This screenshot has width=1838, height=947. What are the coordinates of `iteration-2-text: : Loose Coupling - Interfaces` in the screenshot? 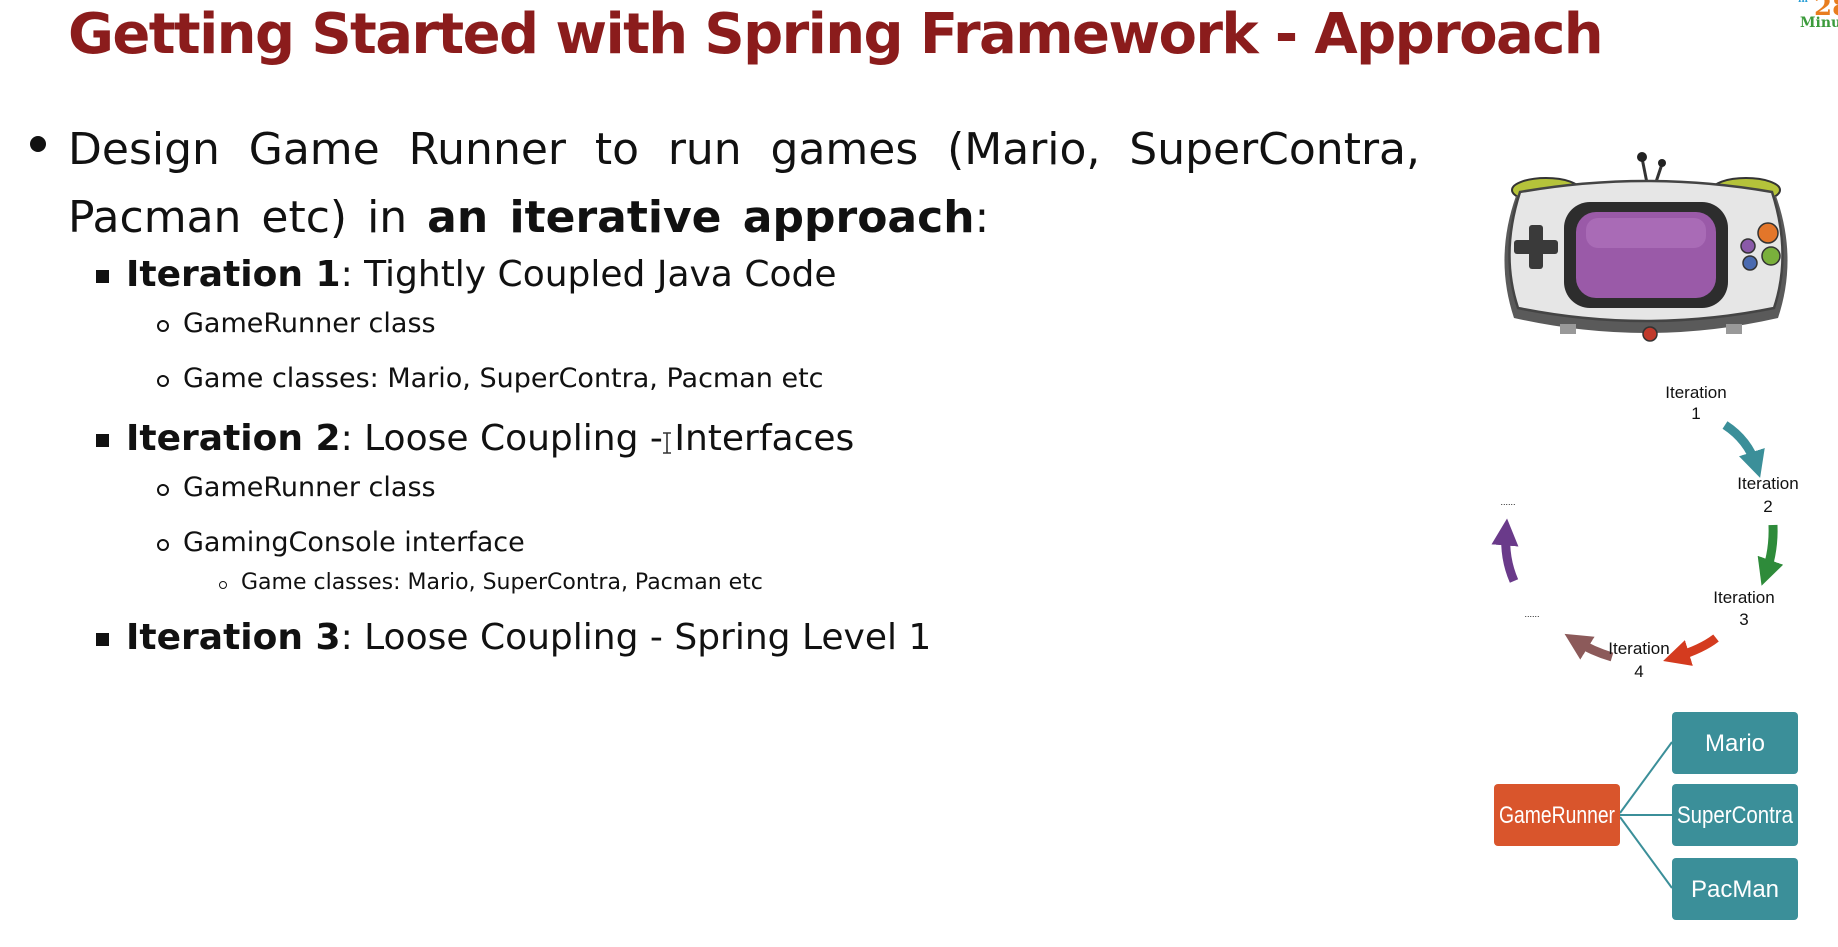 It's located at (597, 438).